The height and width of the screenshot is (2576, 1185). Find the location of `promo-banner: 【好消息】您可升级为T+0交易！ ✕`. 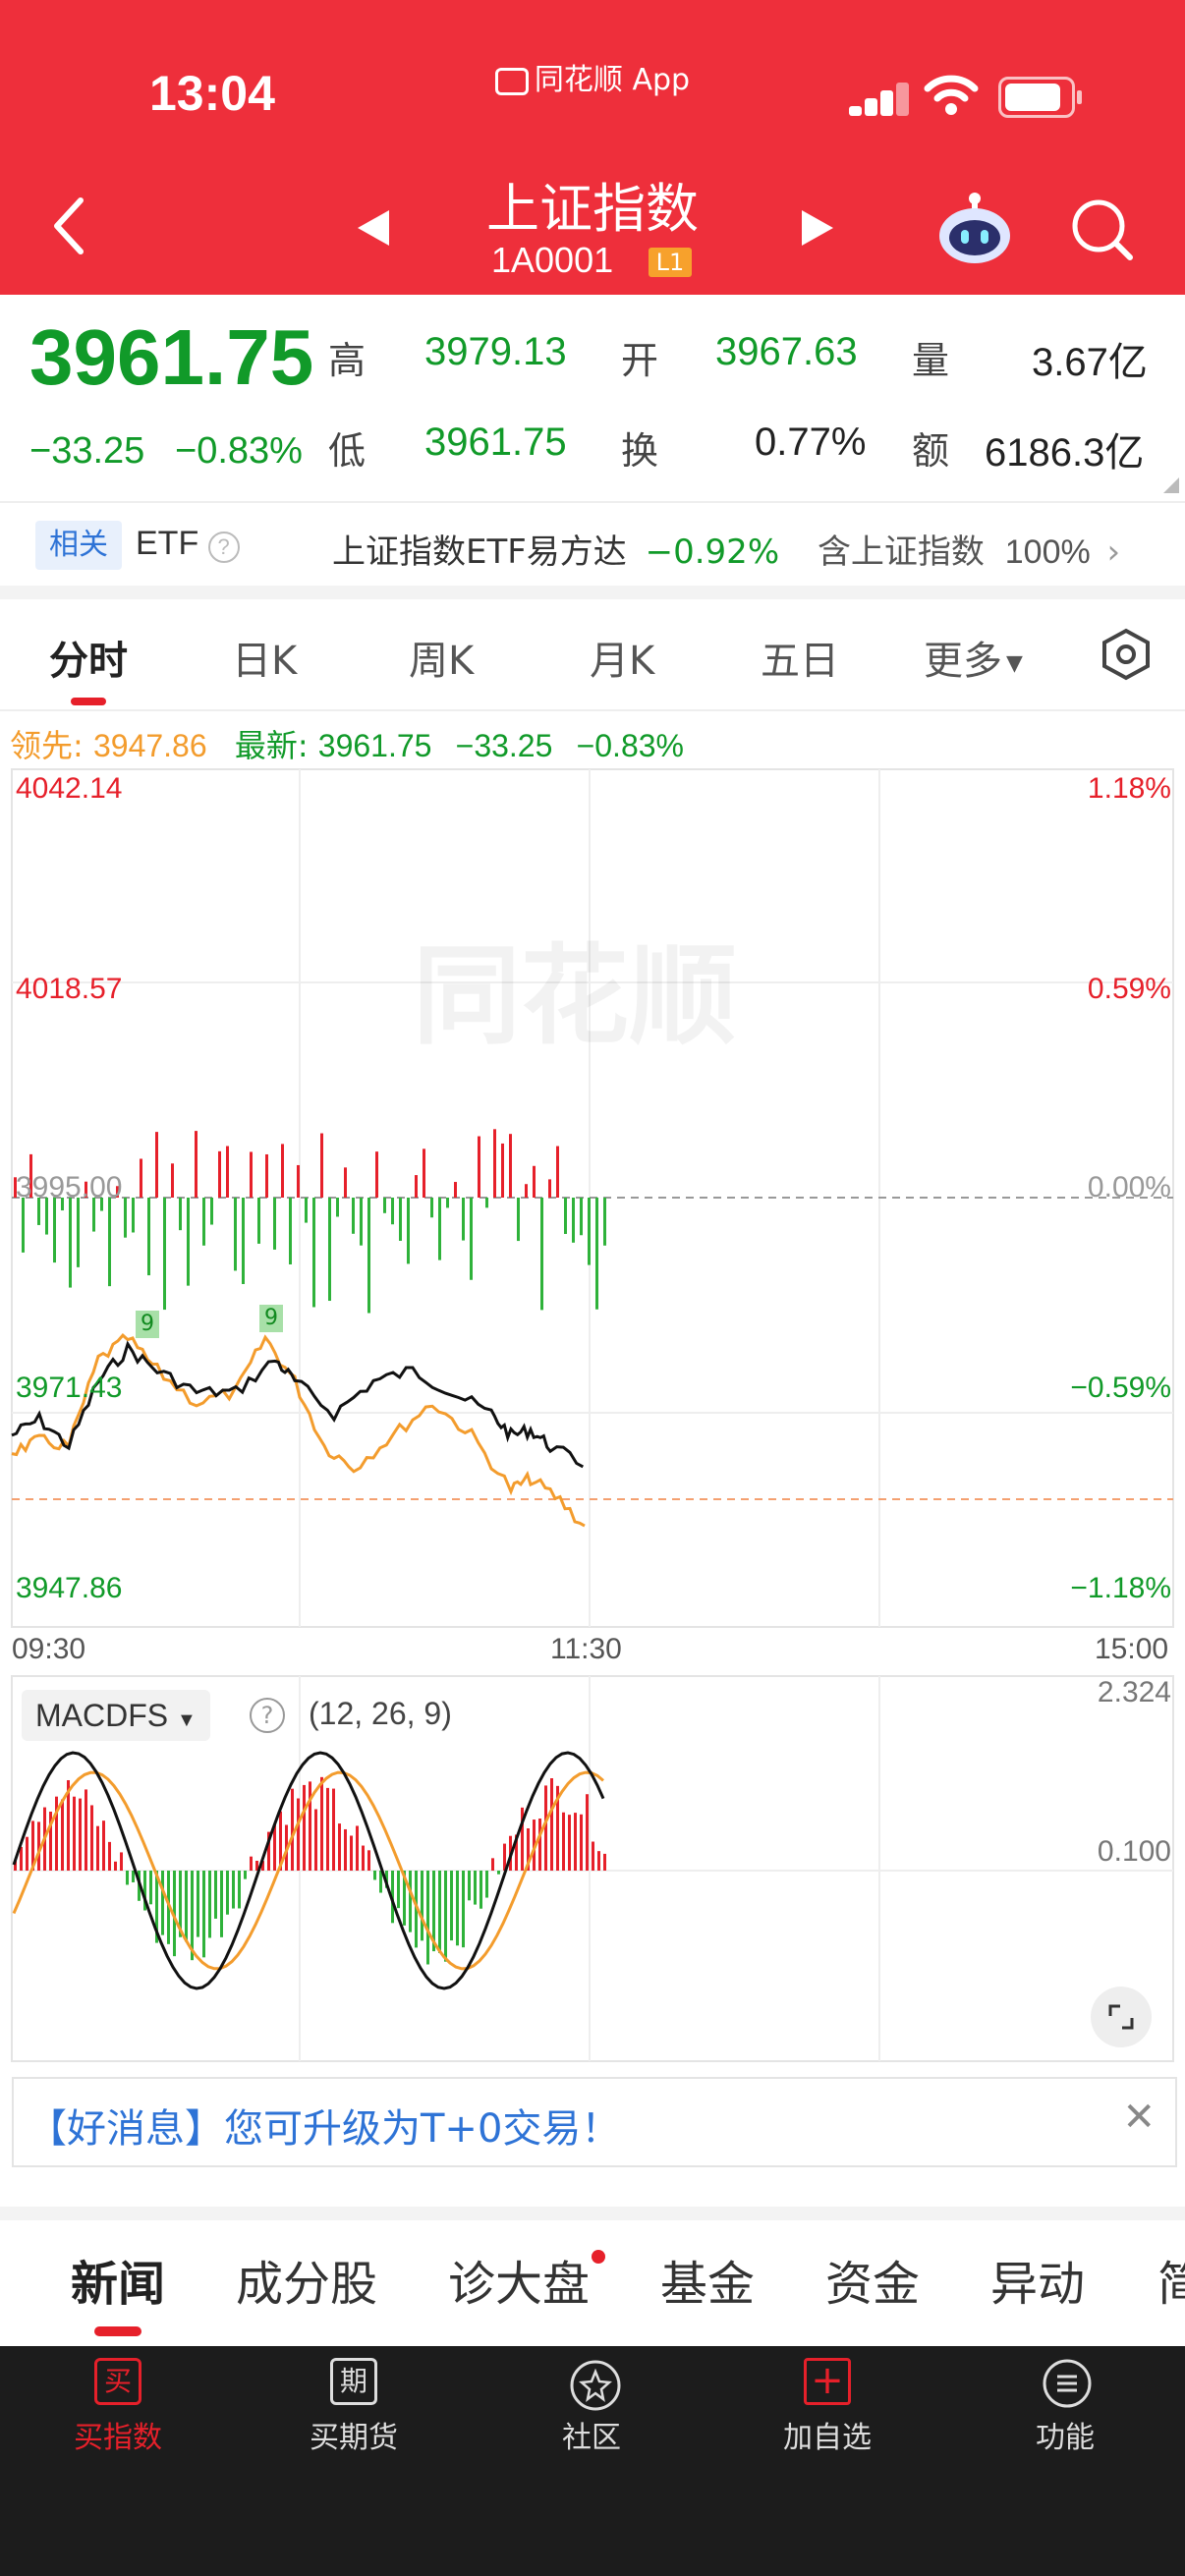

promo-banner: 【好消息】您可升级为T+0交易！ ✕ is located at coordinates (594, 2122).